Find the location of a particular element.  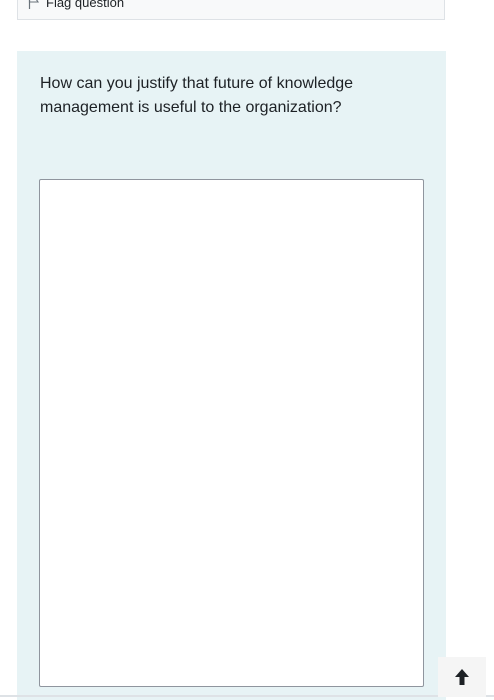

back-to-top-button is located at coordinates (462, 677).